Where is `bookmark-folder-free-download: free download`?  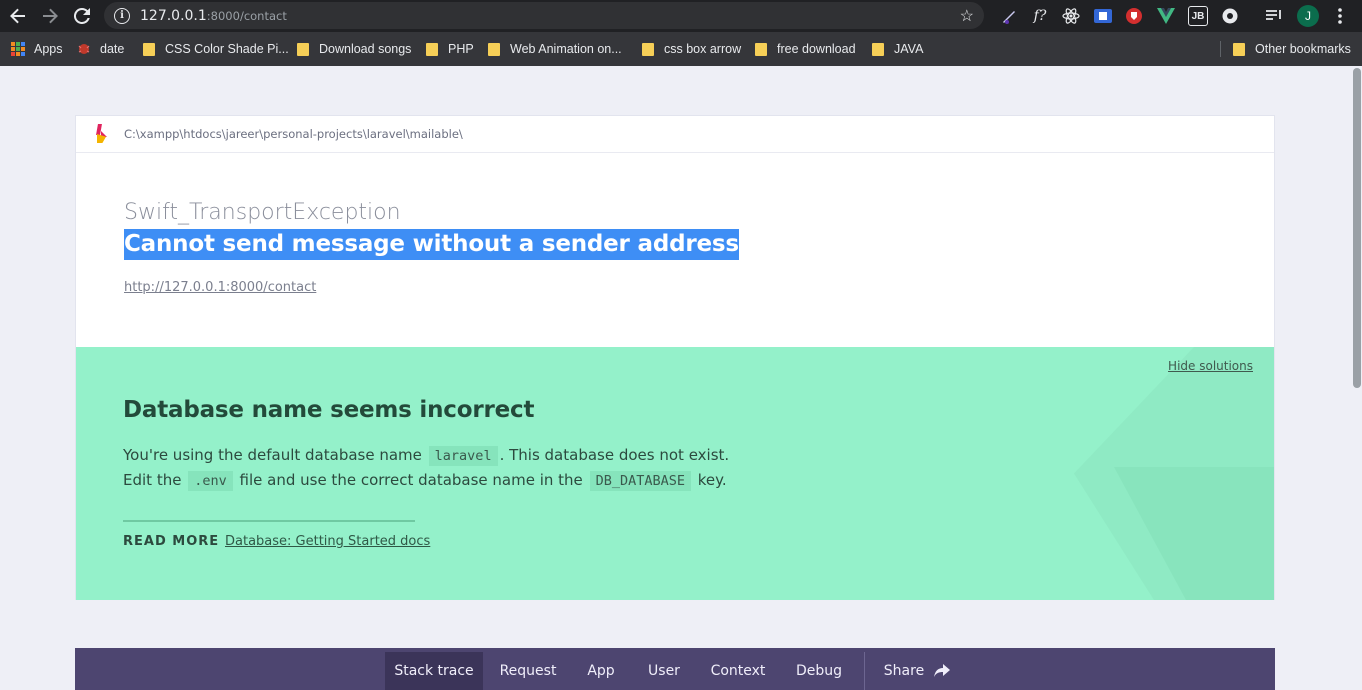 bookmark-folder-free-download: free download is located at coordinates (805, 49).